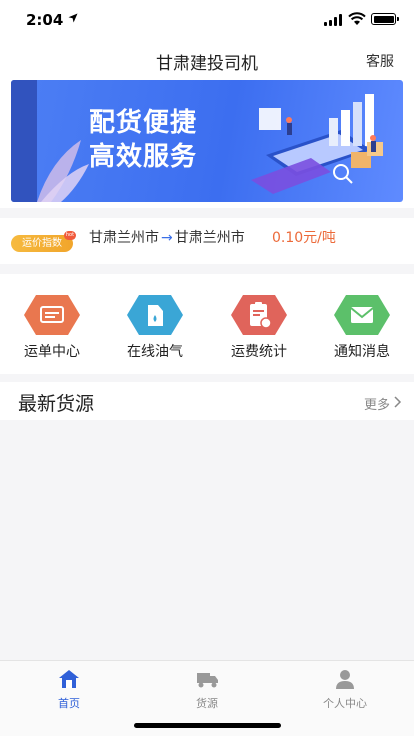 The height and width of the screenshot is (736, 414). Describe the element at coordinates (207, 703) in the screenshot. I see `tab-goods-label: 货源` at that location.